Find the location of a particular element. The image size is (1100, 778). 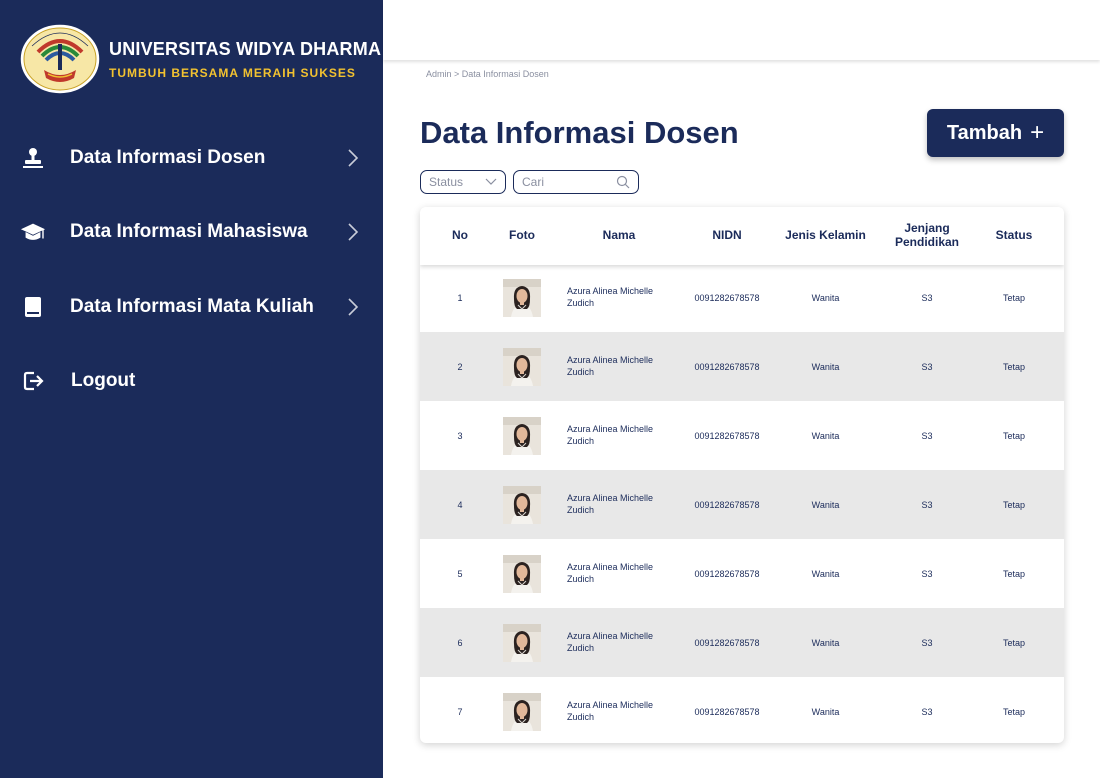

brand-title: UNIVERSITAS WIDYA DHARMA is located at coordinates (245, 48).